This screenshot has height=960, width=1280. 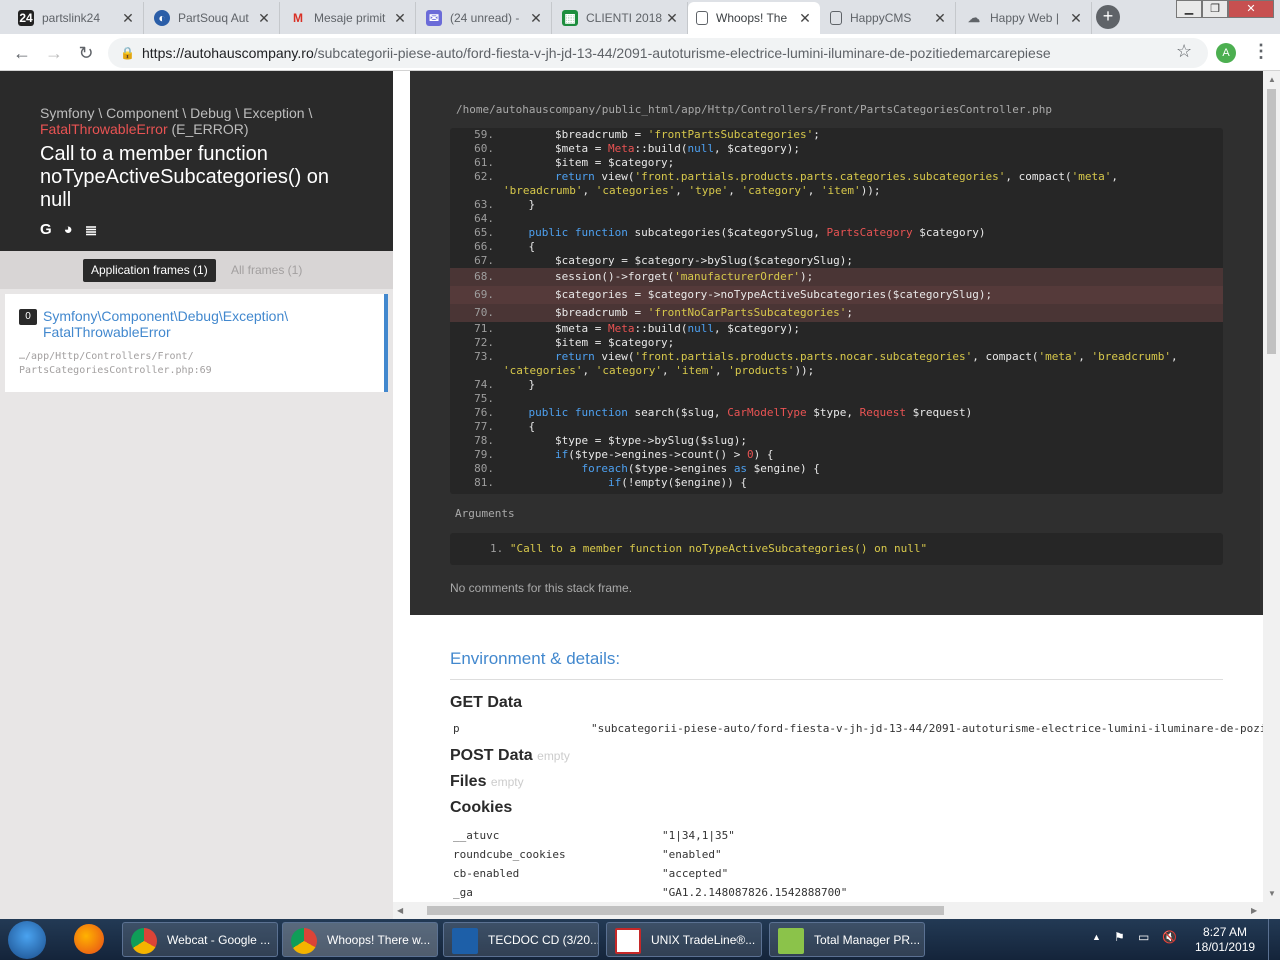 What do you see at coordinates (266, 270) in the screenshot?
I see `all-frames-button: All frames (1)` at bounding box center [266, 270].